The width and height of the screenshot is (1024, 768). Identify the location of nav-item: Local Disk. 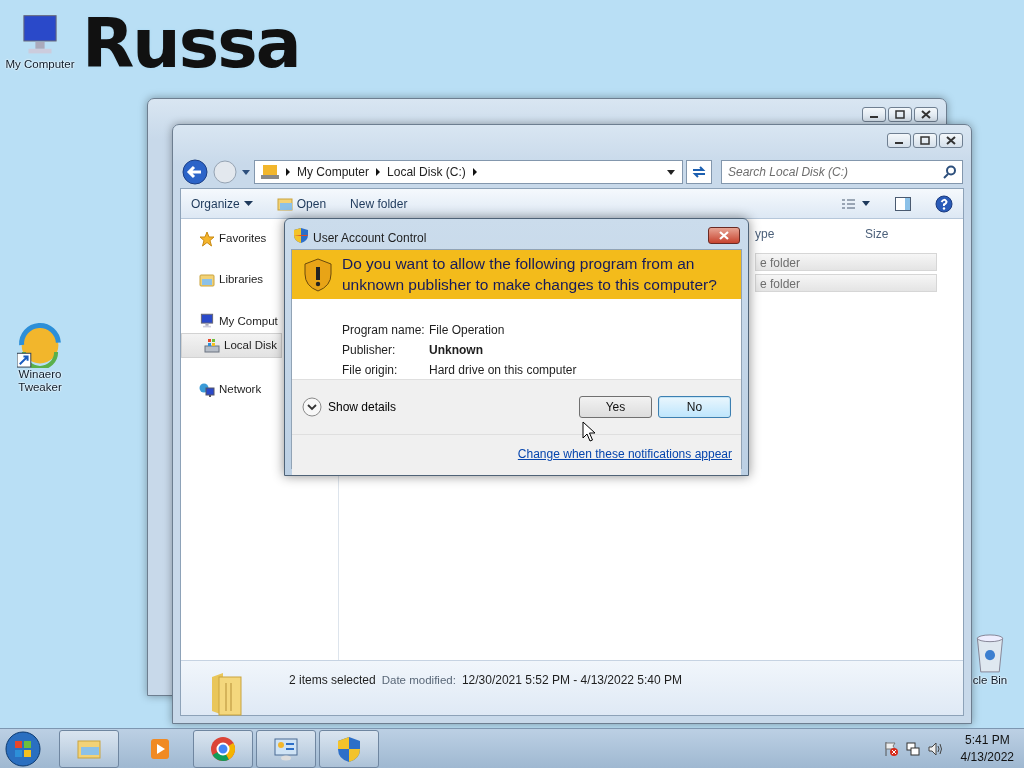
(232, 345).